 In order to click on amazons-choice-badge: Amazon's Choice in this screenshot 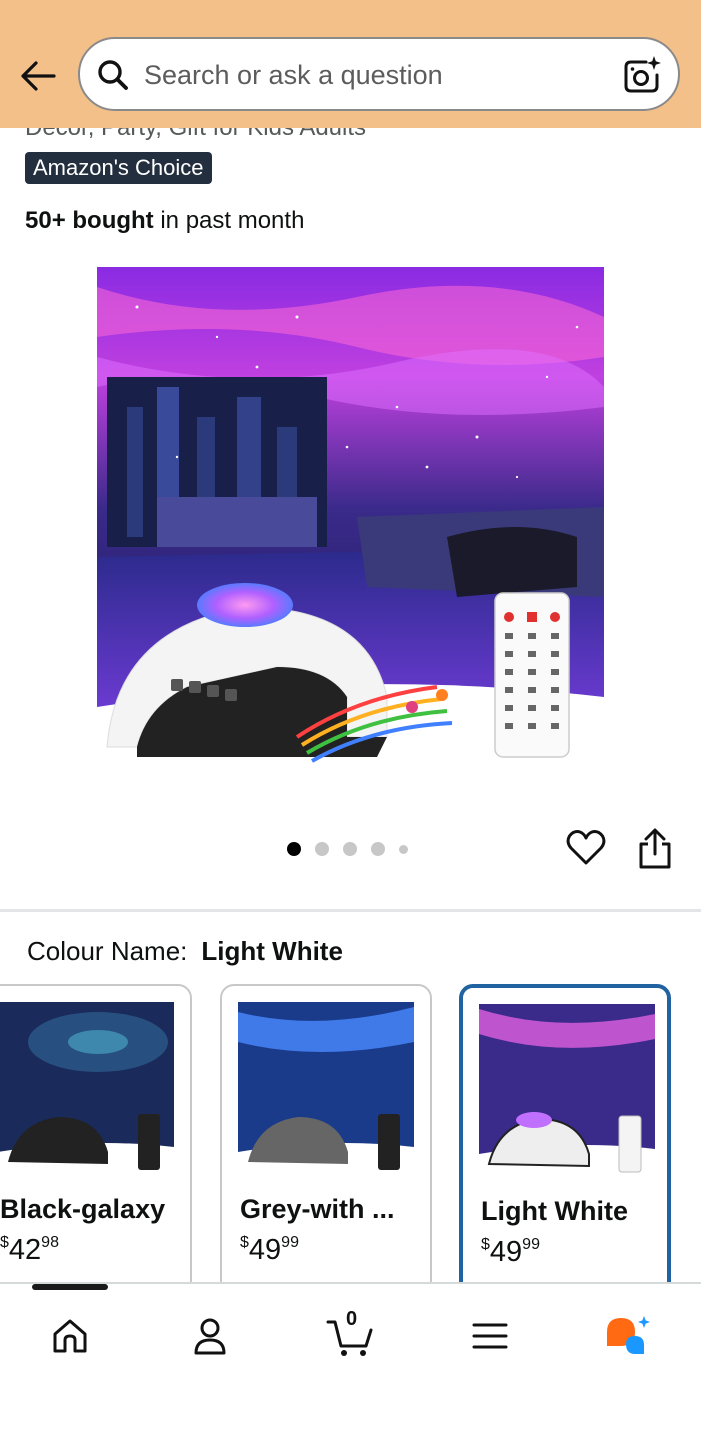, I will do `click(118, 168)`.